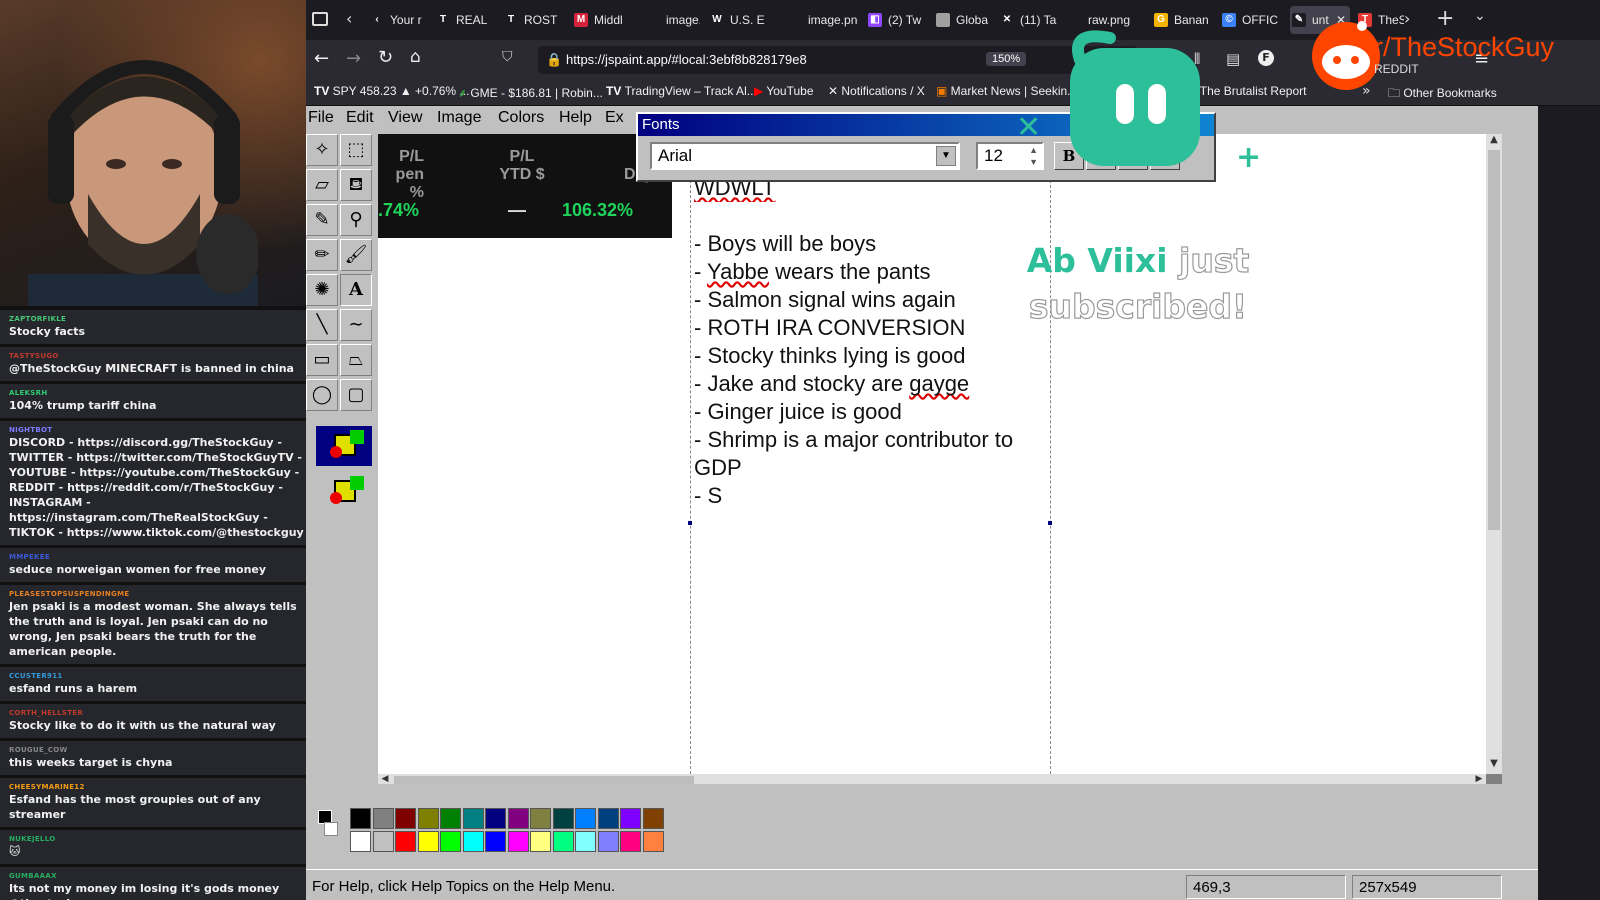 This screenshot has width=1600, height=900. What do you see at coordinates (962, 20) in the screenshot?
I see `browser-tab: Globa` at bounding box center [962, 20].